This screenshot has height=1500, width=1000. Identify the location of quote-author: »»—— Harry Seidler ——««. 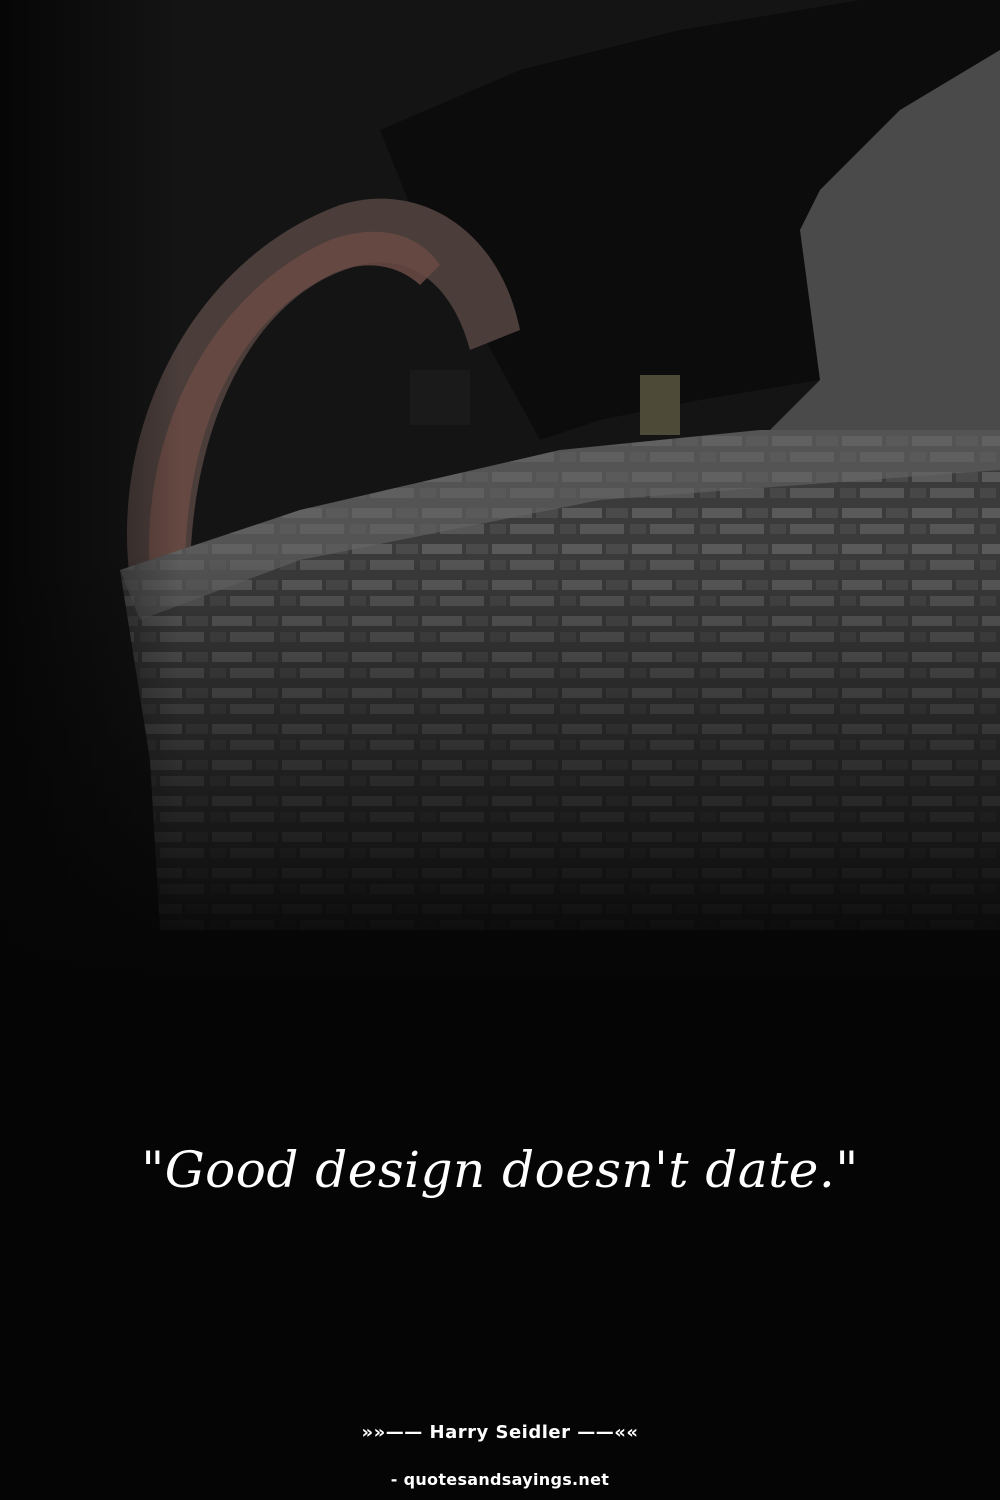
(500, 1432).